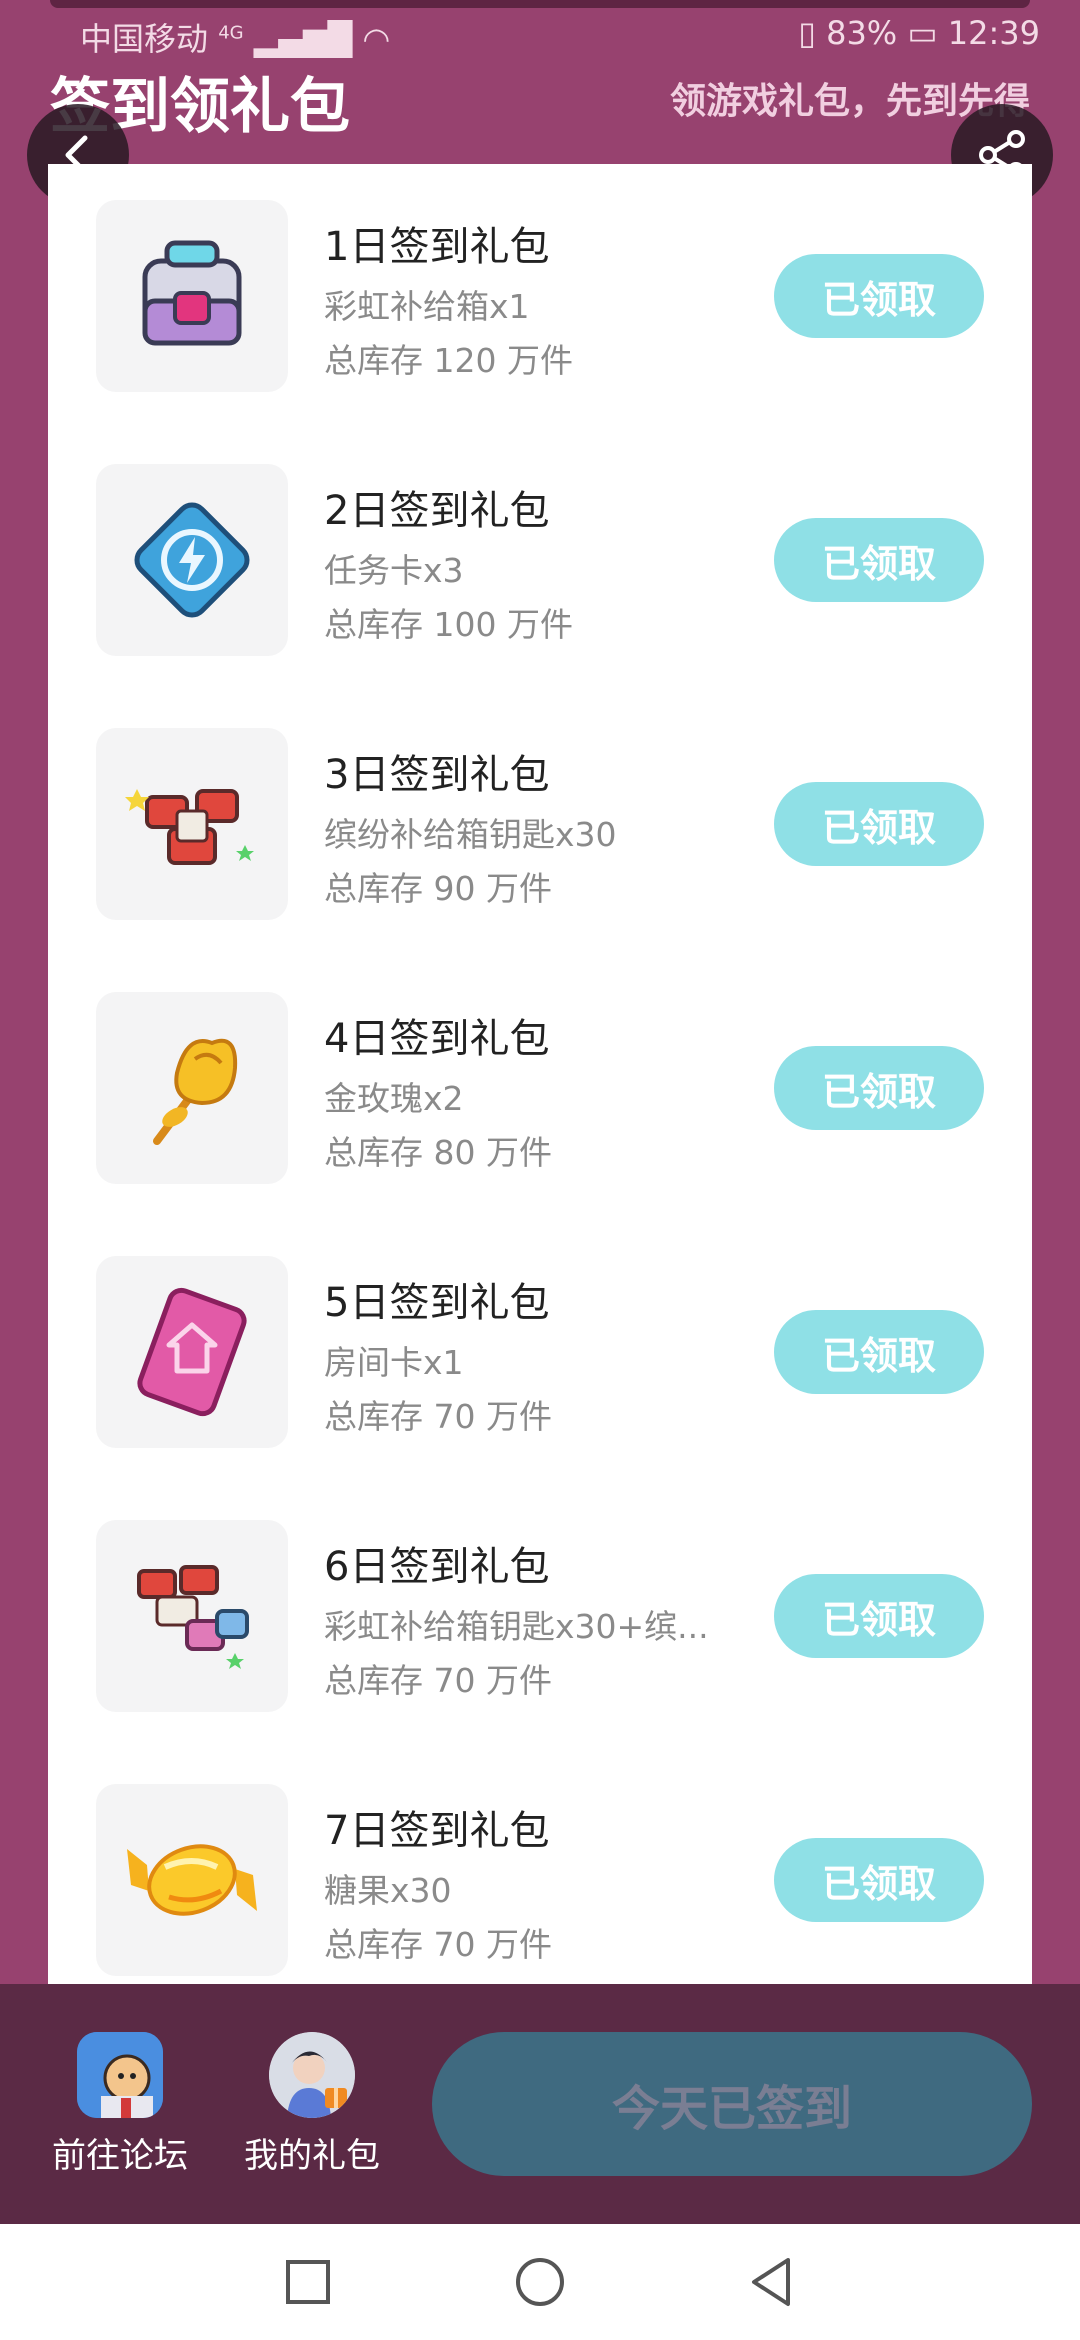 This screenshot has height=2340, width=1080. Describe the element at coordinates (540, 560) in the screenshot. I see `gift-item-day2: 2日签到礼包 任务卡x3 总库存 100 万件 已领取` at that location.